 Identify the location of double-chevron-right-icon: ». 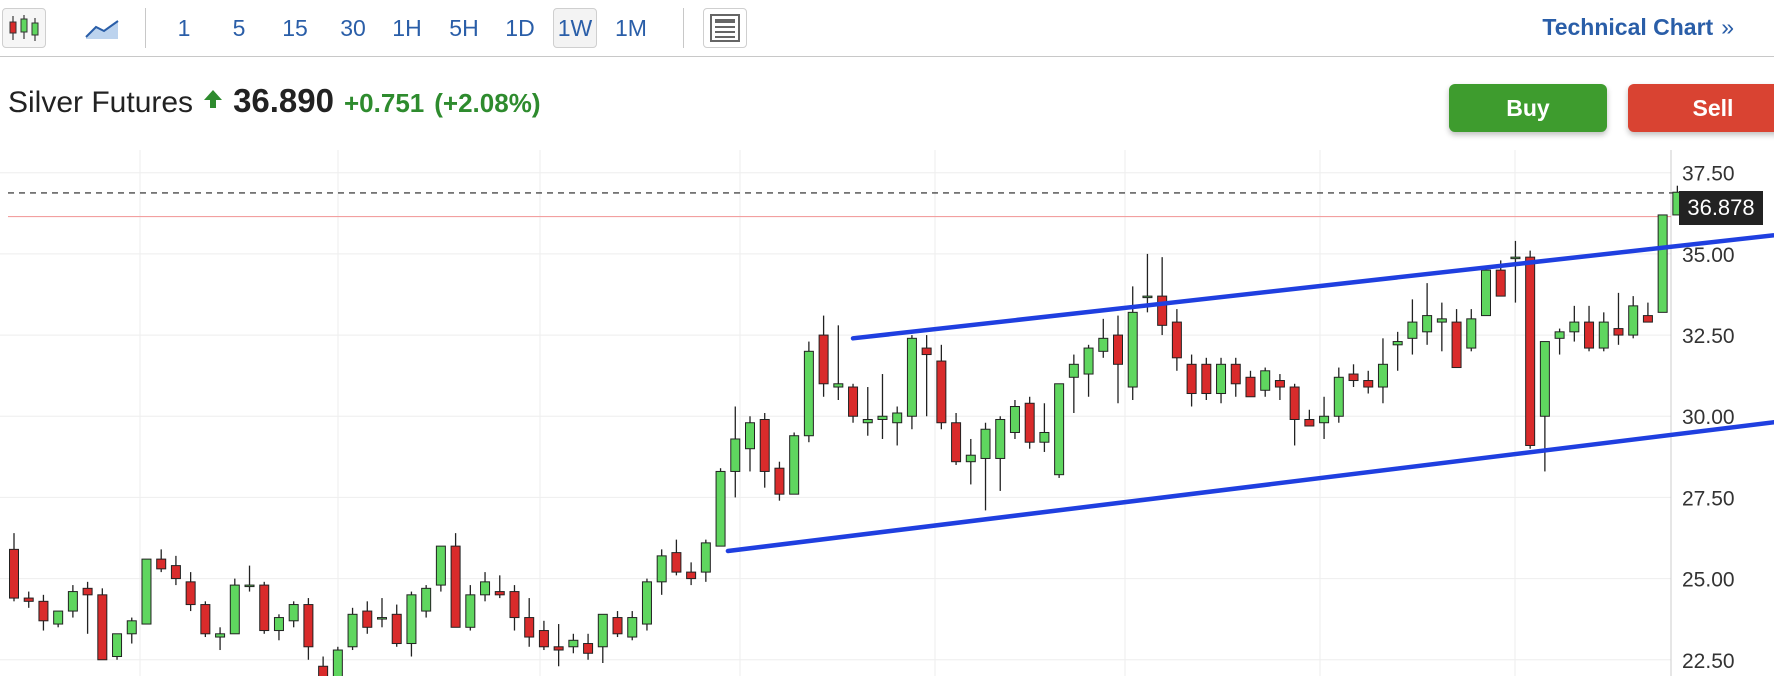
(1727, 27).